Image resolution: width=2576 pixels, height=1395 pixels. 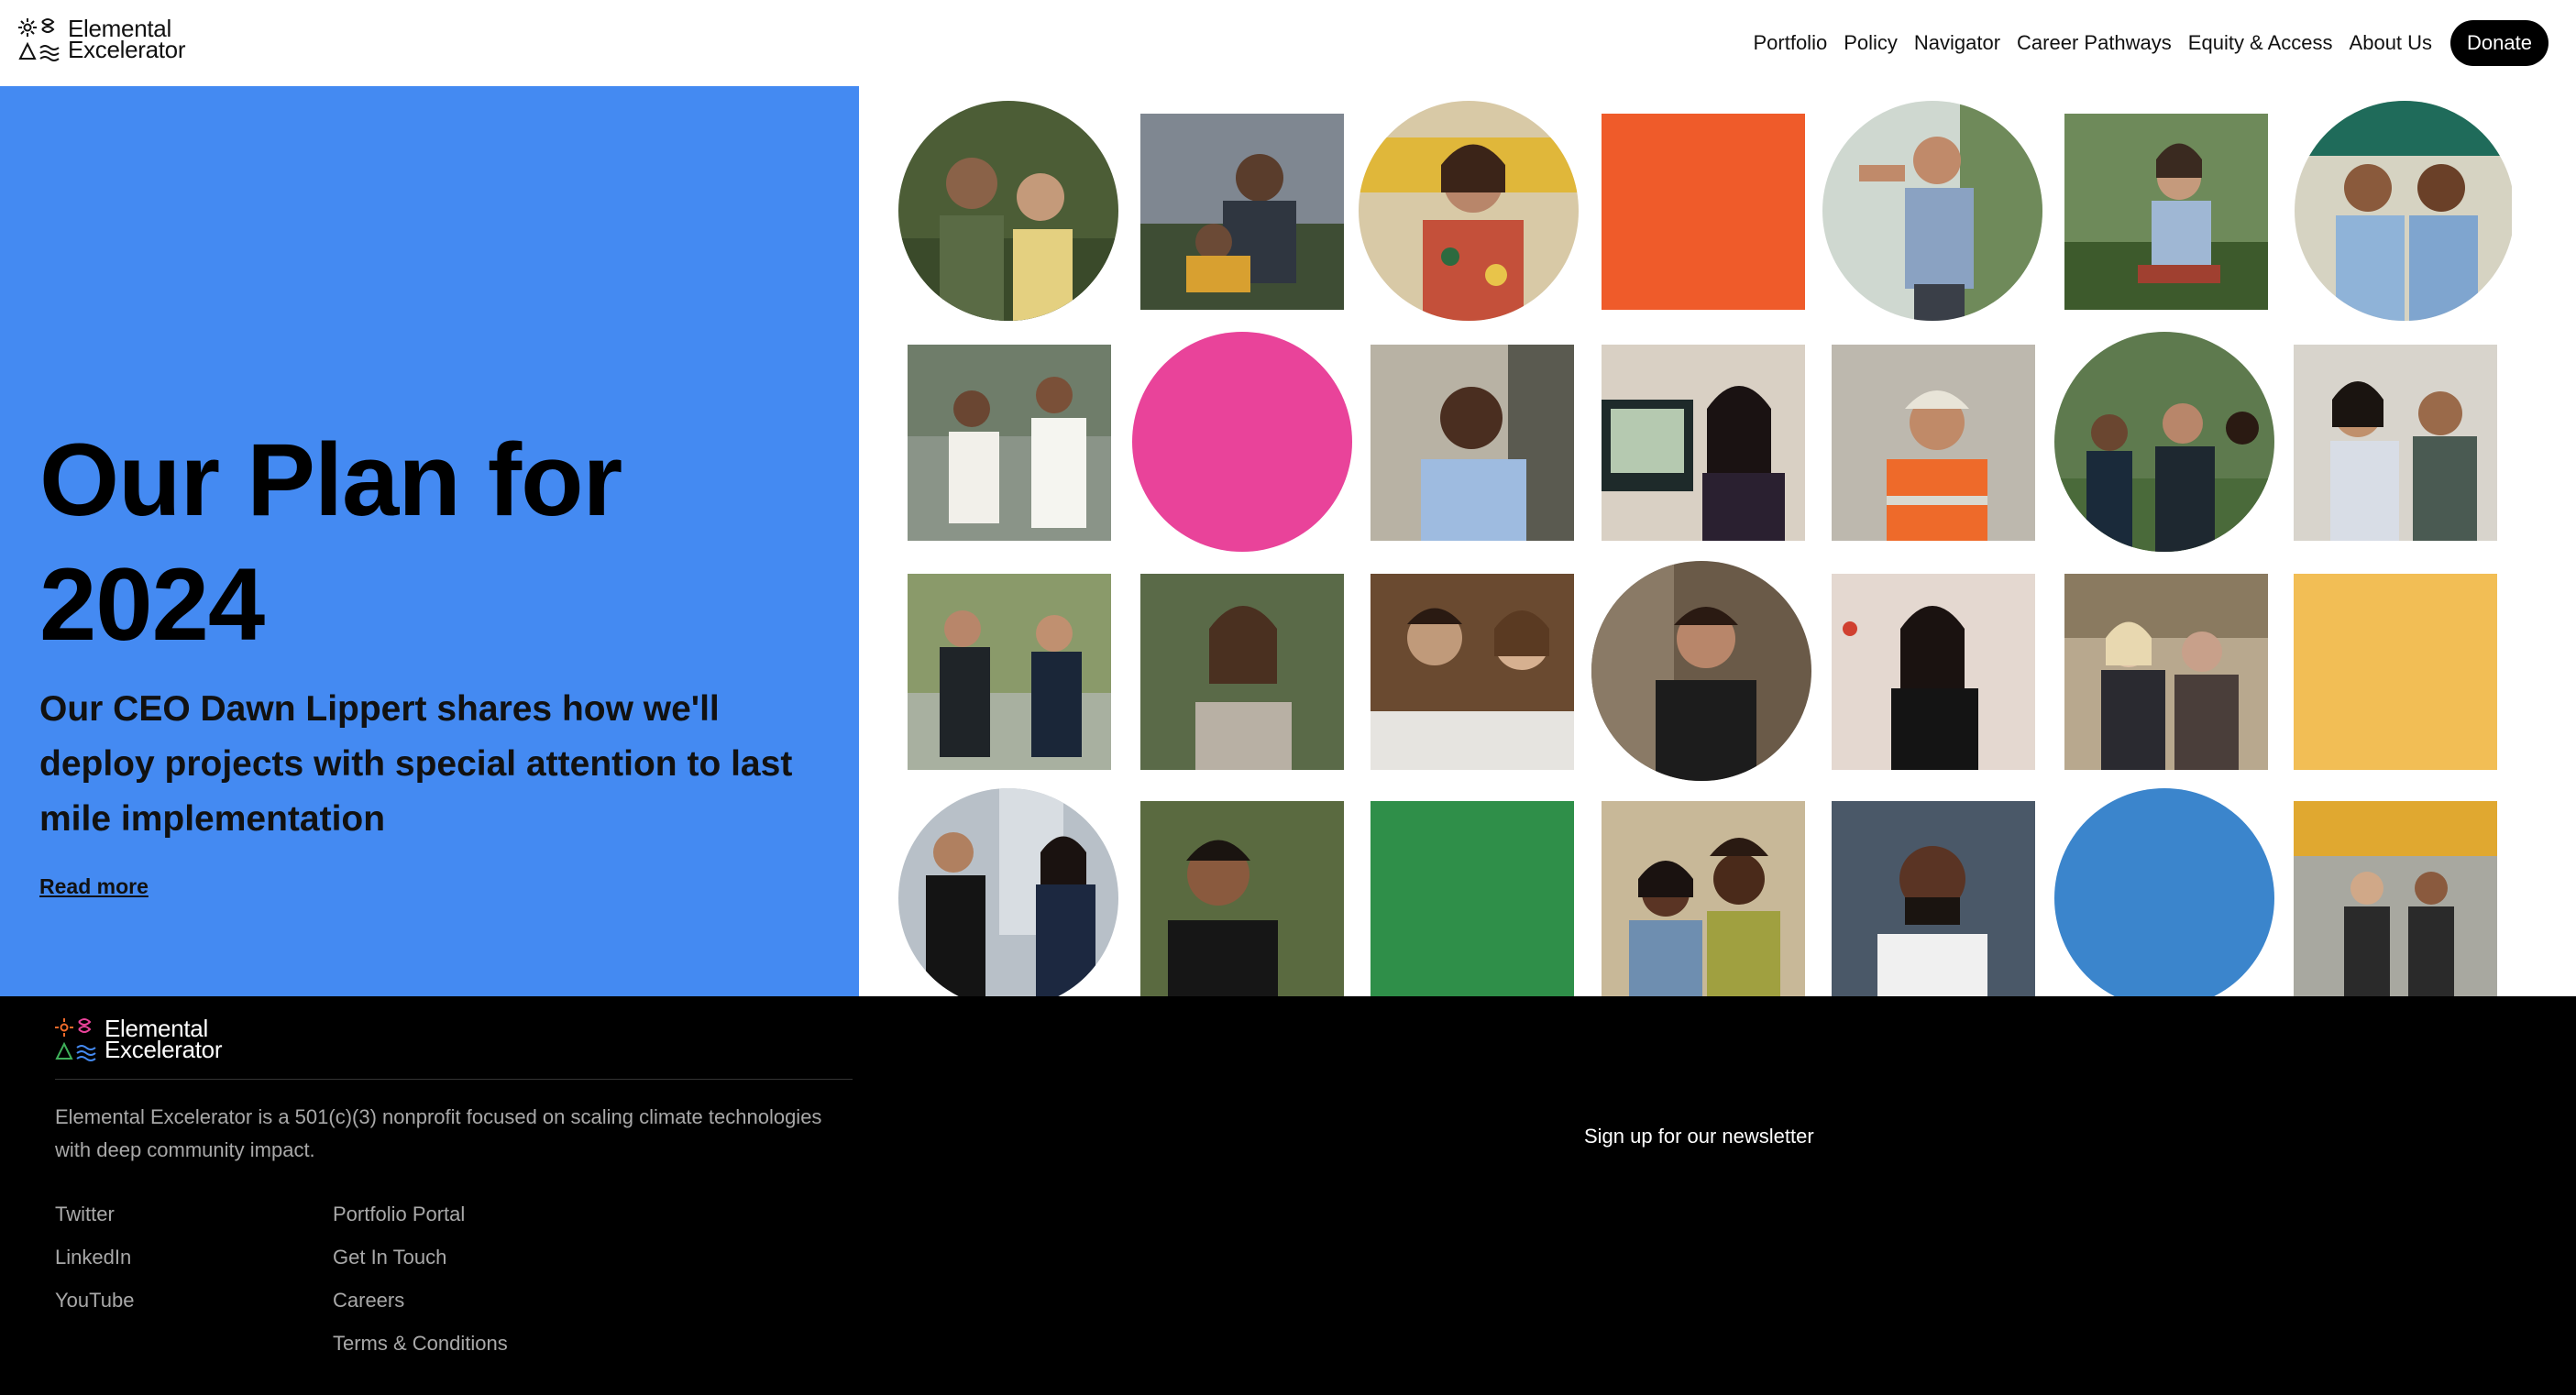 I want to click on footer-wordmark: Elemental Excelerator, so click(x=164, y=1039).